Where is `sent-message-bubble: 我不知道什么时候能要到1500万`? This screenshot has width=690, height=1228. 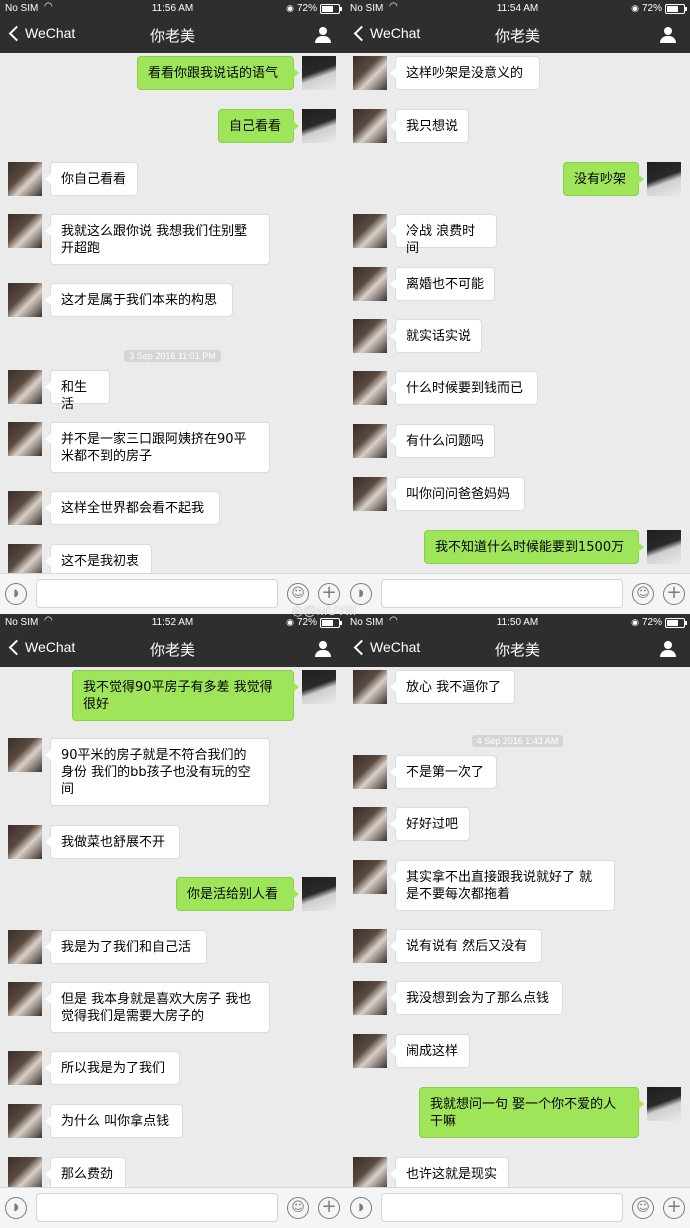
sent-message-bubble: 我不知道什么时候能要到1500万 is located at coordinates (534, 547).